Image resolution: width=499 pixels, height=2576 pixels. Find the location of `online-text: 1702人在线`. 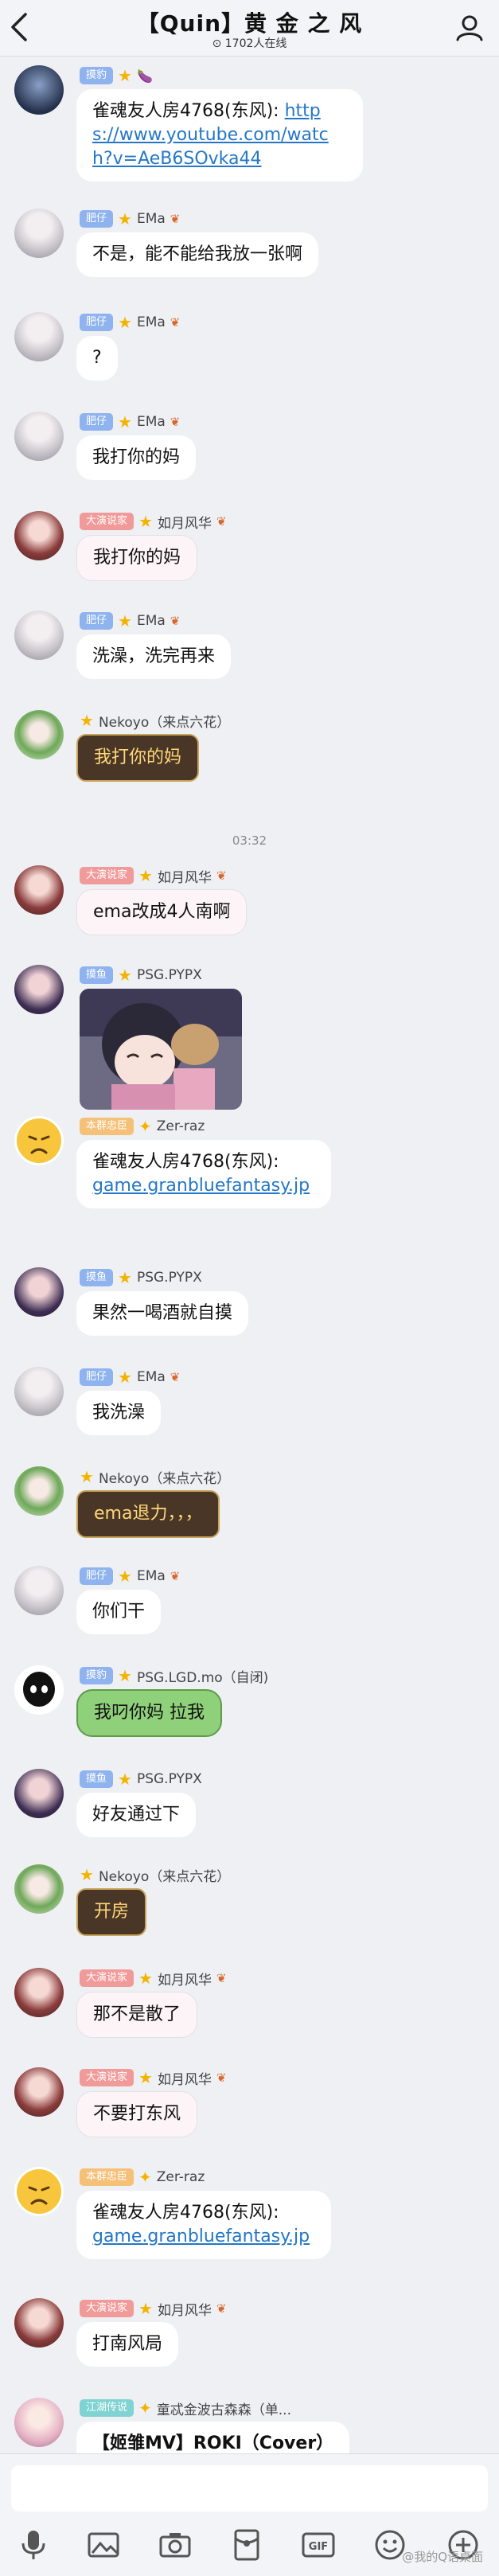

online-text: 1702人在线 is located at coordinates (256, 43).